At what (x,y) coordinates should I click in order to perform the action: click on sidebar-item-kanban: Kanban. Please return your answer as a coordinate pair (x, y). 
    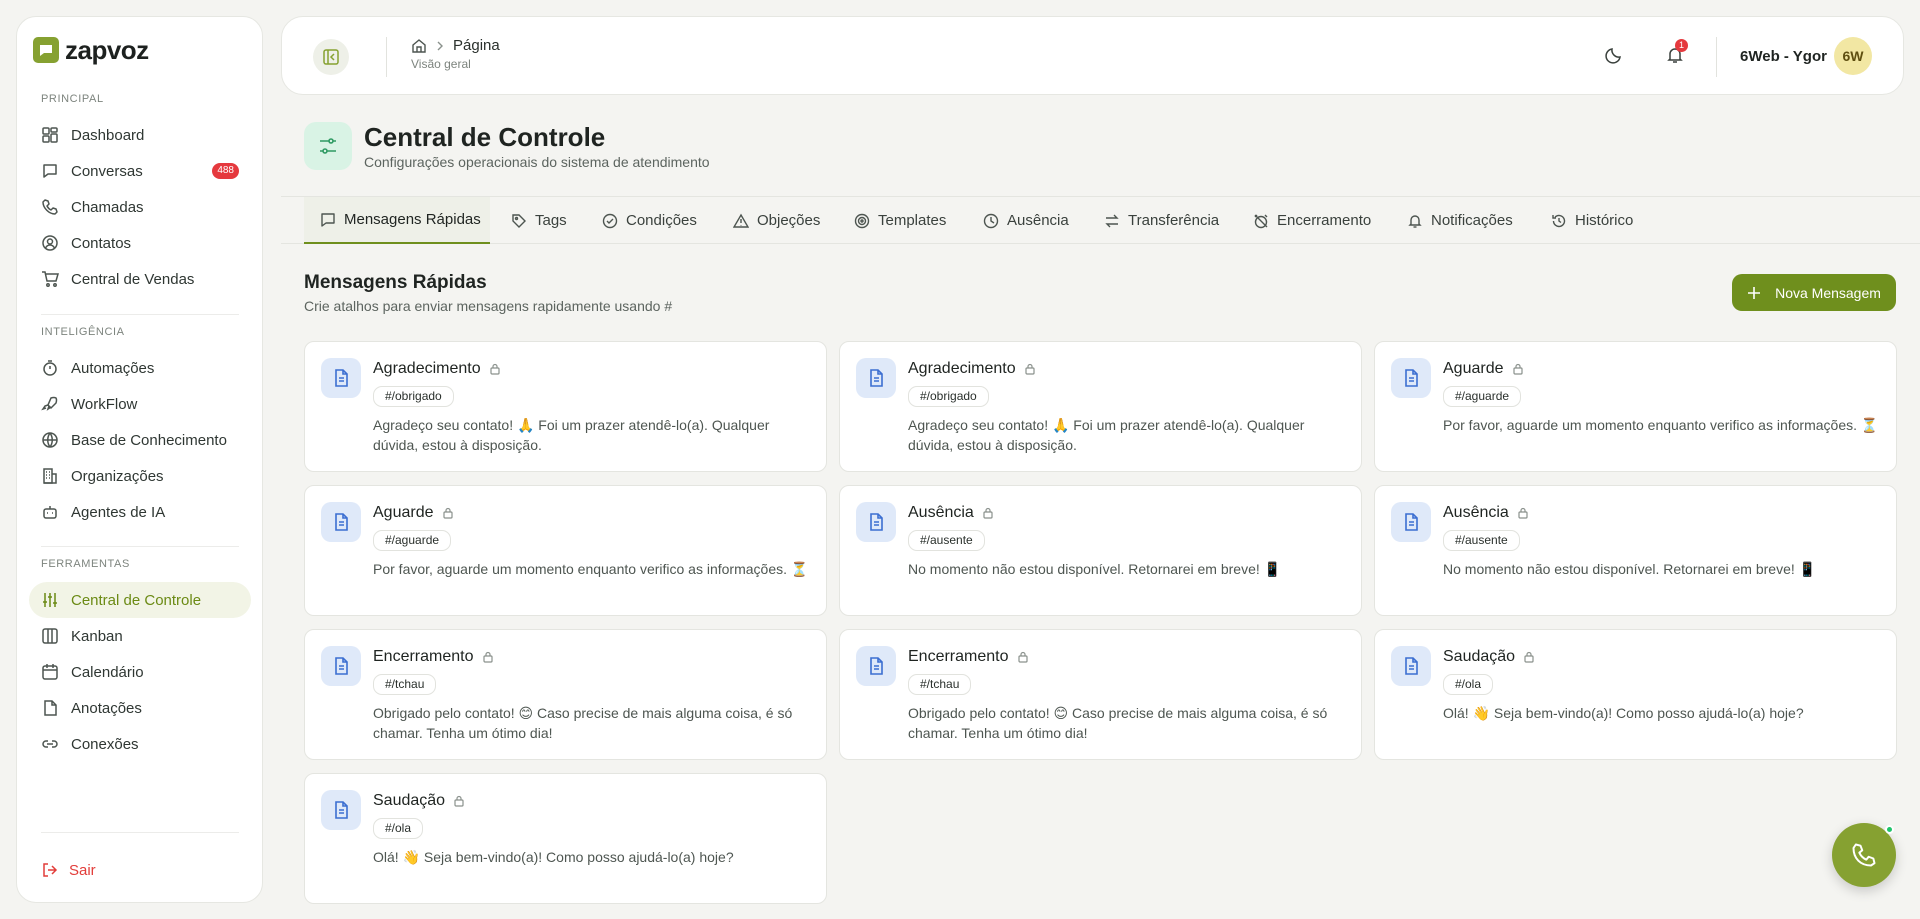
    Looking at the image, I should click on (140, 636).